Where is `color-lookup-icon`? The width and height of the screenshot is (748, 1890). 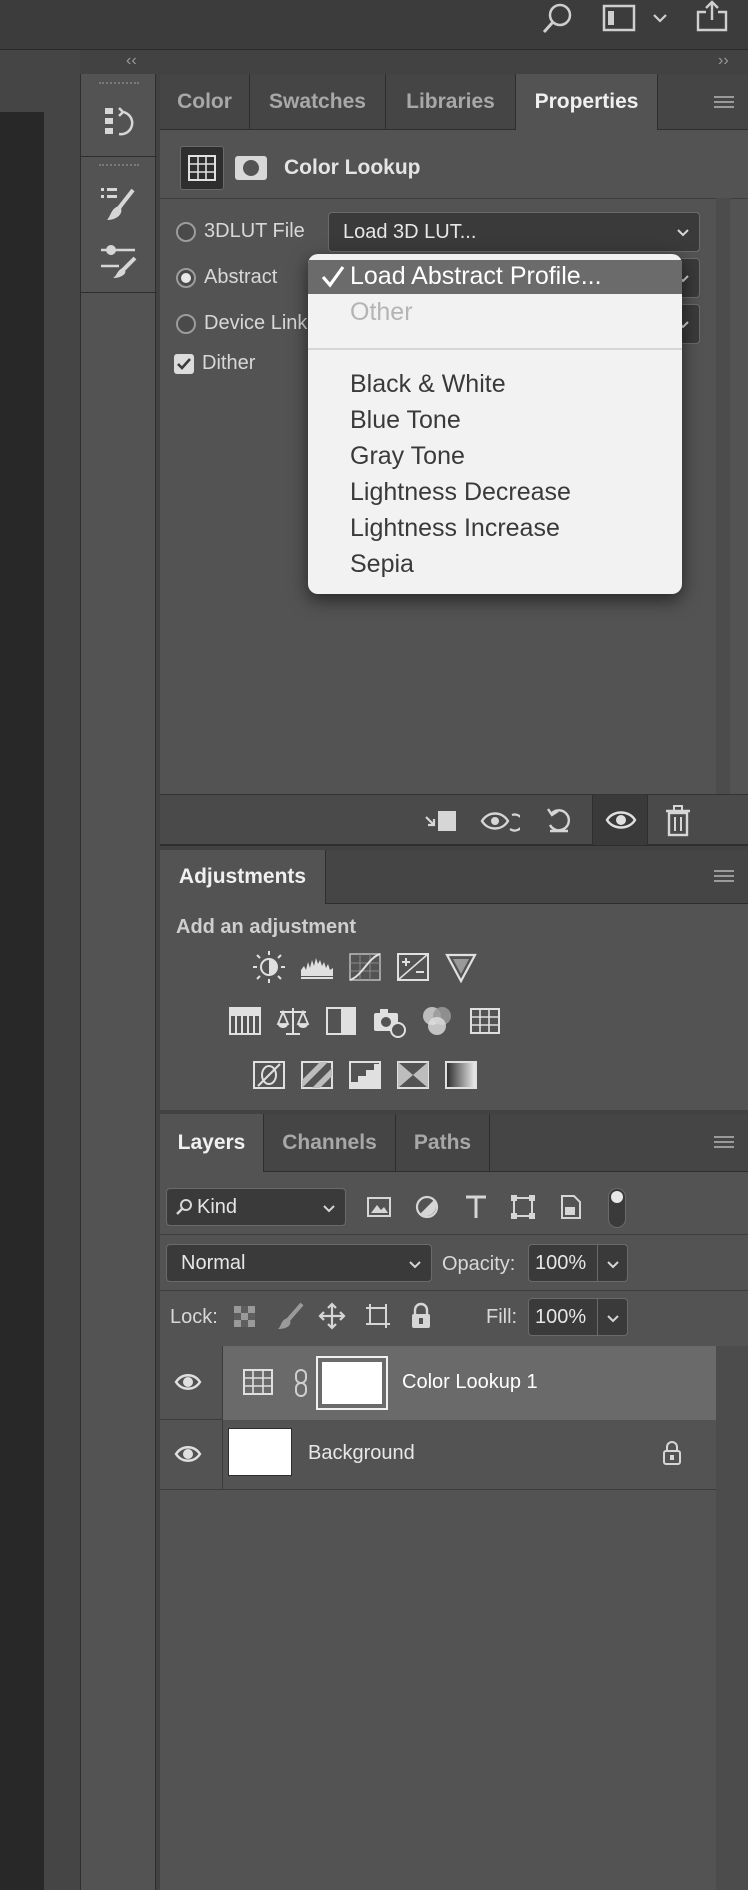
color-lookup-icon is located at coordinates (485, 1021).